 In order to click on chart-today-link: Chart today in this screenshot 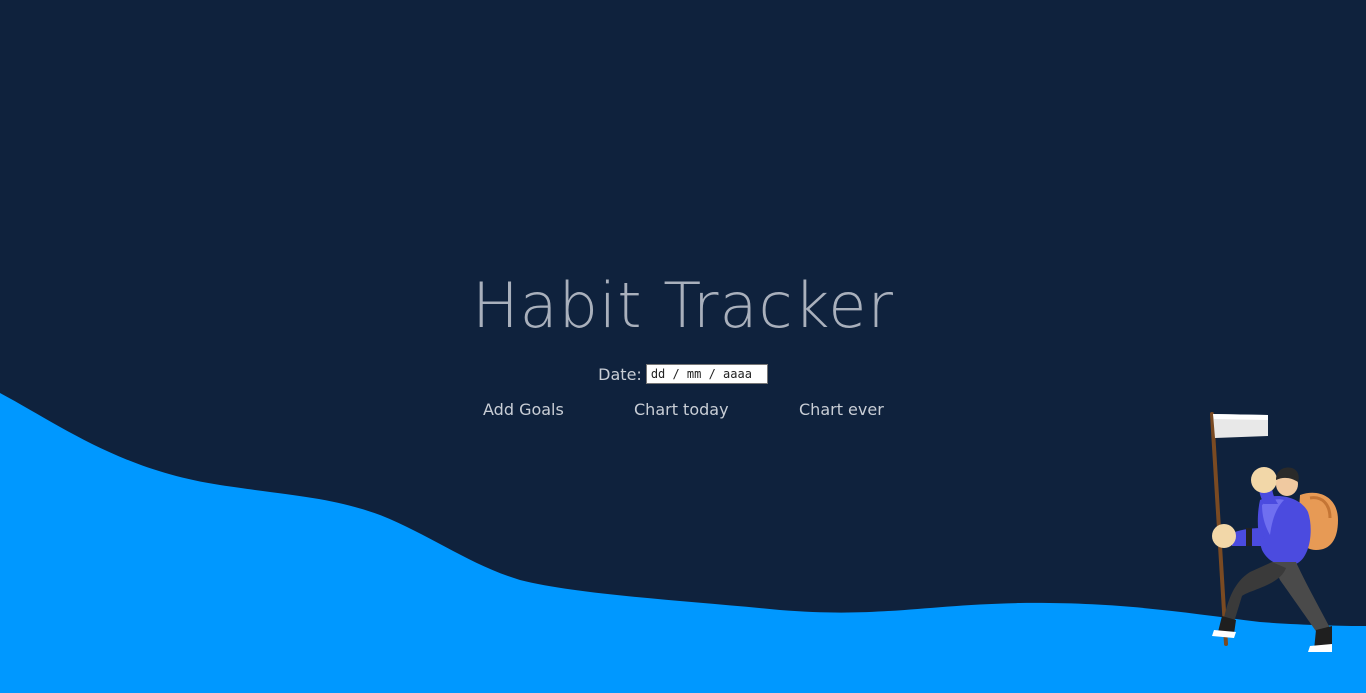, I will do `click(681, 409)`.